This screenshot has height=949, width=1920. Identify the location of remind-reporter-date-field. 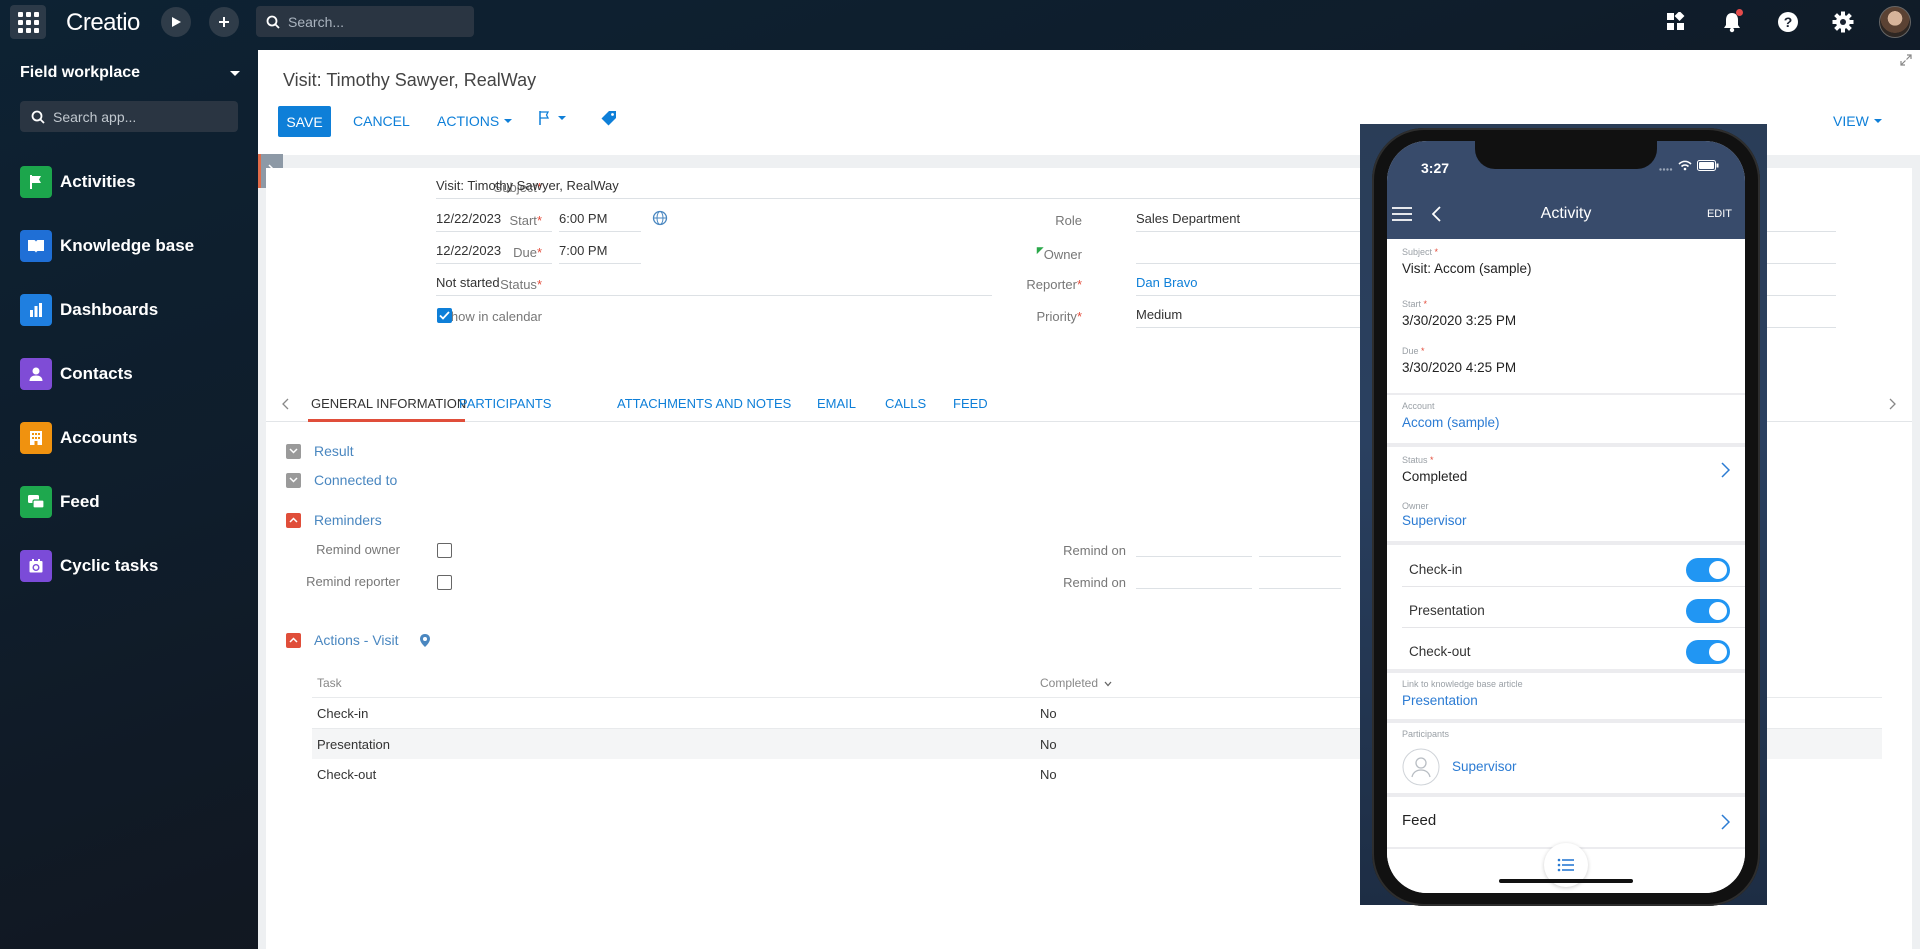
(1194, 578).